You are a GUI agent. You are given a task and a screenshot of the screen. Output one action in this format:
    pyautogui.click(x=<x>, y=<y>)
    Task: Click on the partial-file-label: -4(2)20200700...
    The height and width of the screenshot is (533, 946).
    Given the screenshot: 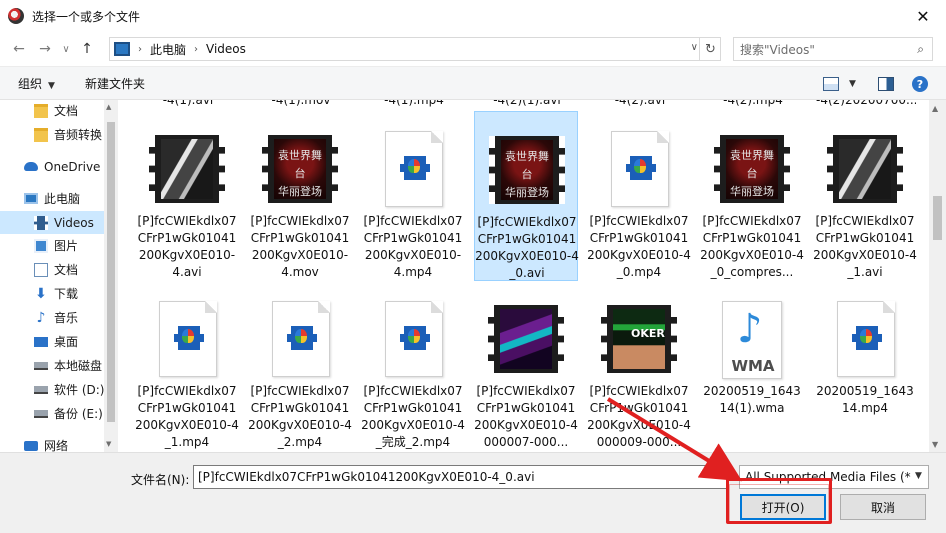 What is the action you would take?
    pyautogui.click(x=866, y=103)
    